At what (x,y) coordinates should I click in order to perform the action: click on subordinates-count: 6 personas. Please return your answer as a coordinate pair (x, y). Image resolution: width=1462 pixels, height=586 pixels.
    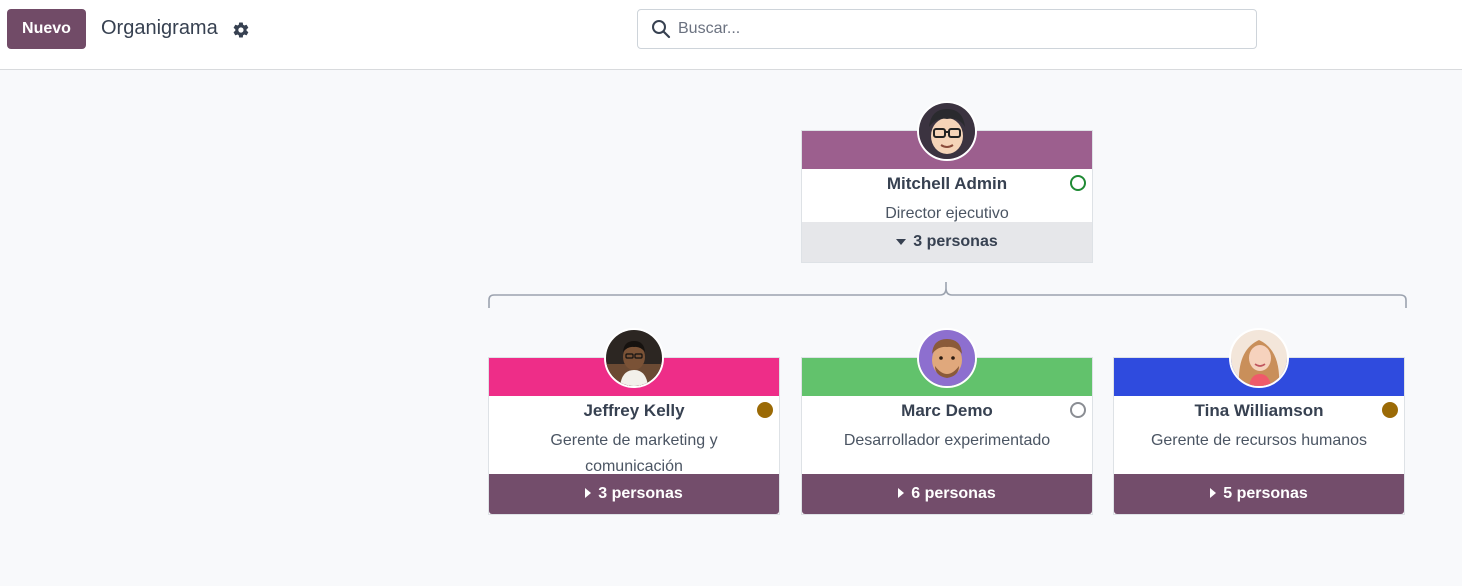
    Looking at the image, I should click on (953, 493).